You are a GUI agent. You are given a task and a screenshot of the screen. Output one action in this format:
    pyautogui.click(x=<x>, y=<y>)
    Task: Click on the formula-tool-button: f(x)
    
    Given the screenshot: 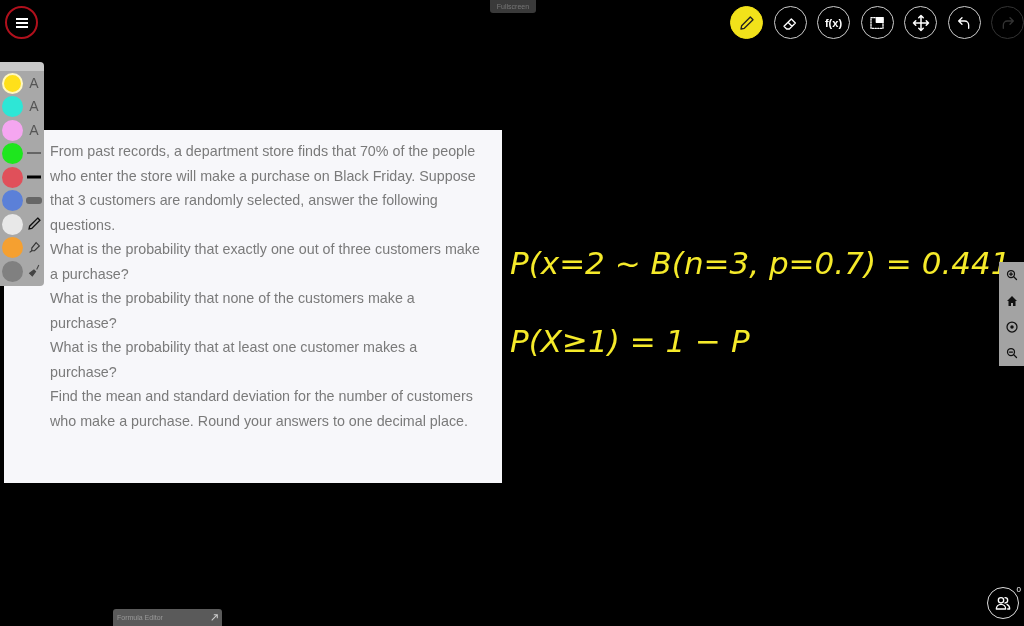 What is the action you would take?
    pyautogui.click(x=833, y=22)
    